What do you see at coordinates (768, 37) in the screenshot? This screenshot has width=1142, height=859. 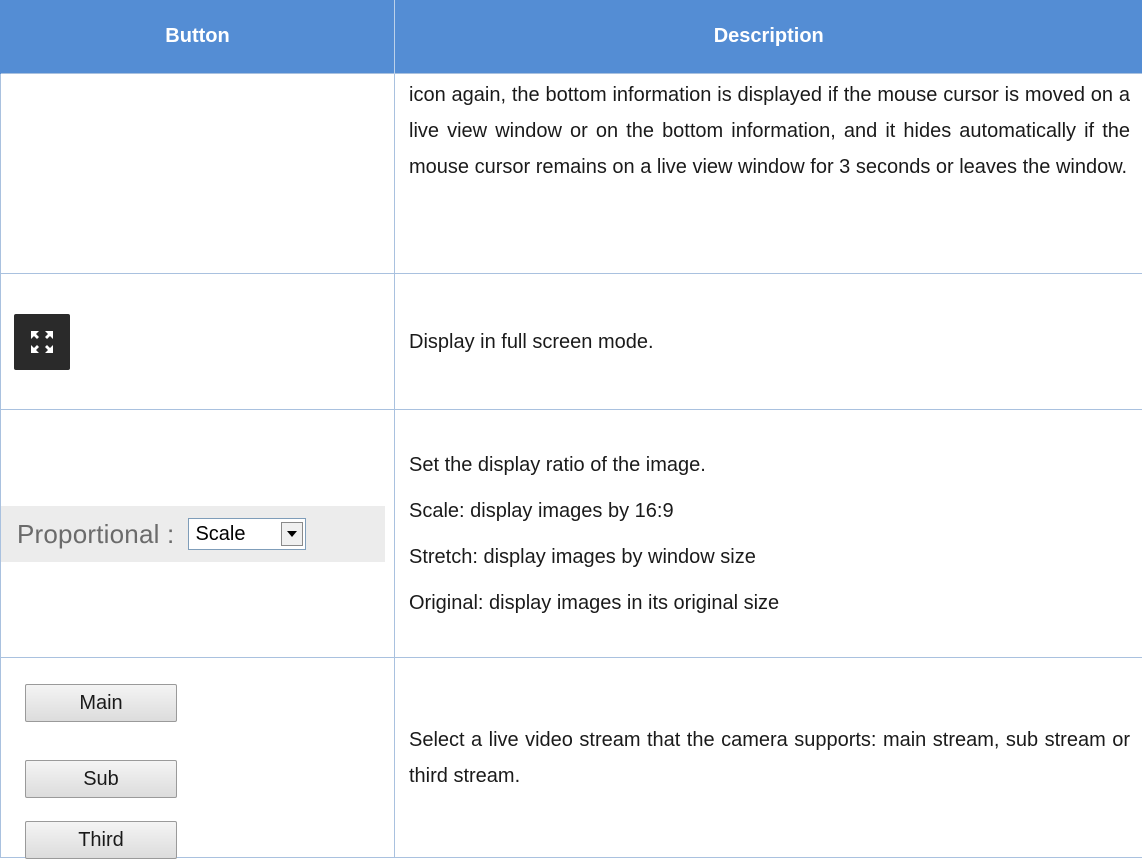 I see `header-description: Description` at bounding box center [768, 37].